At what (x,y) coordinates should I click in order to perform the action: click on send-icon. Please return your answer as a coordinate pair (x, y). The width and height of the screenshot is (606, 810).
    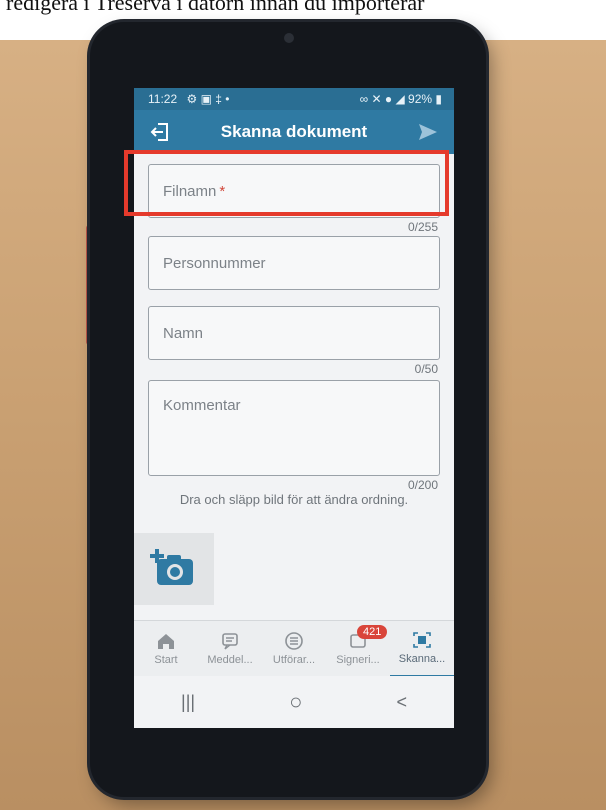
    Looking at the image, I should click on (427, 132).